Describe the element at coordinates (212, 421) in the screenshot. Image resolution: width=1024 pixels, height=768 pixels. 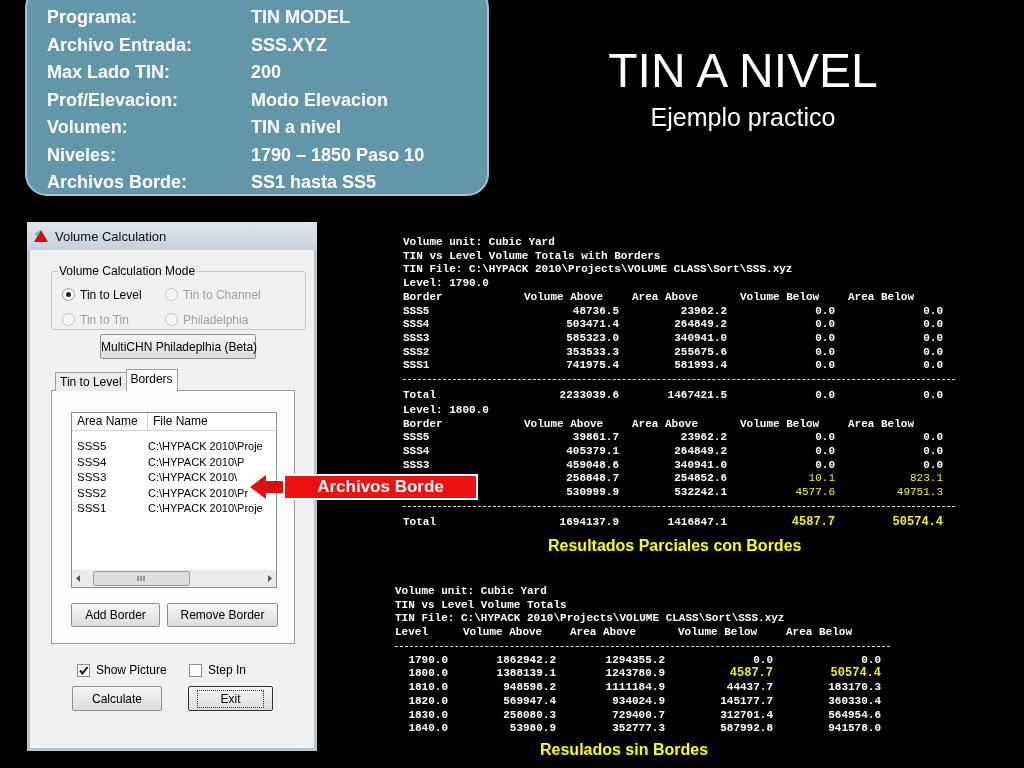
I see `column-header: File Name` at that location.